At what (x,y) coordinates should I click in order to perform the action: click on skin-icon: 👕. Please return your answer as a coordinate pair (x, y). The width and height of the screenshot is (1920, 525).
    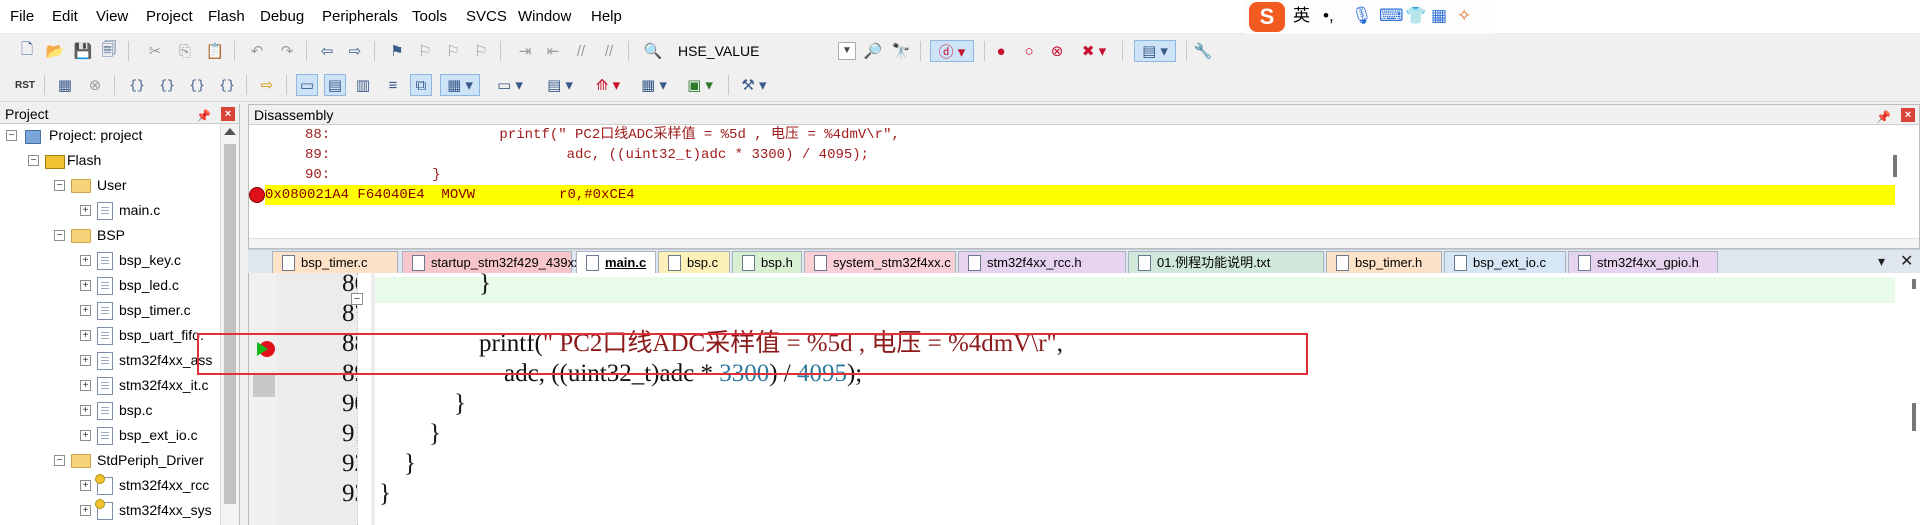
    Looking at the image, I should click on (1415, 16).